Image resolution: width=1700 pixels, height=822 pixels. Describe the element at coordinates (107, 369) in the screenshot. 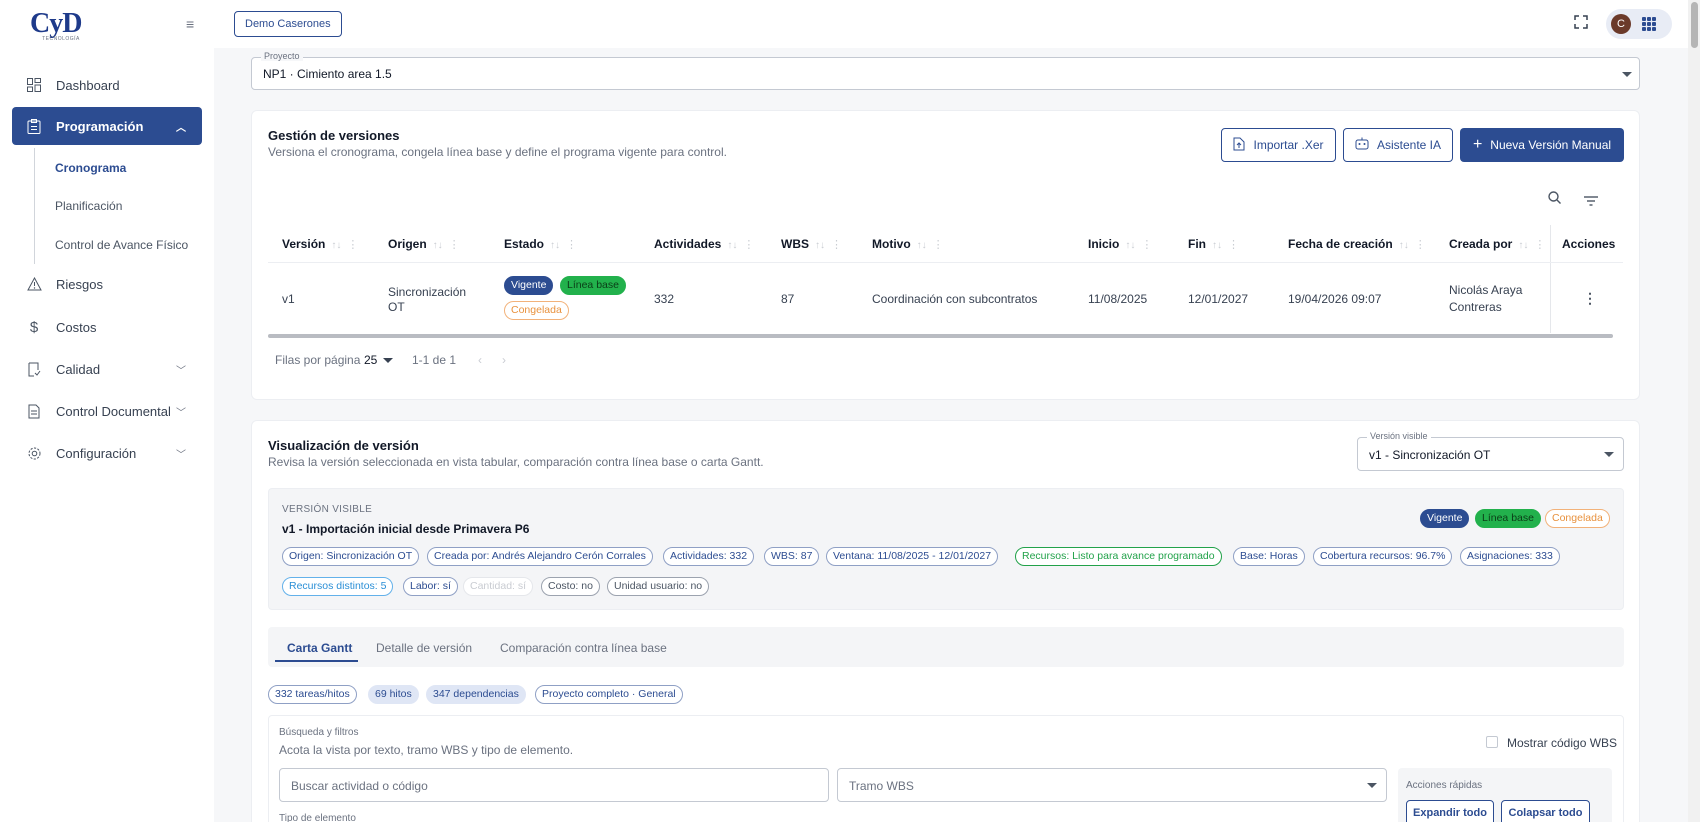

I see `sidebar-item-calidad: Calidad ﹀` at that location.